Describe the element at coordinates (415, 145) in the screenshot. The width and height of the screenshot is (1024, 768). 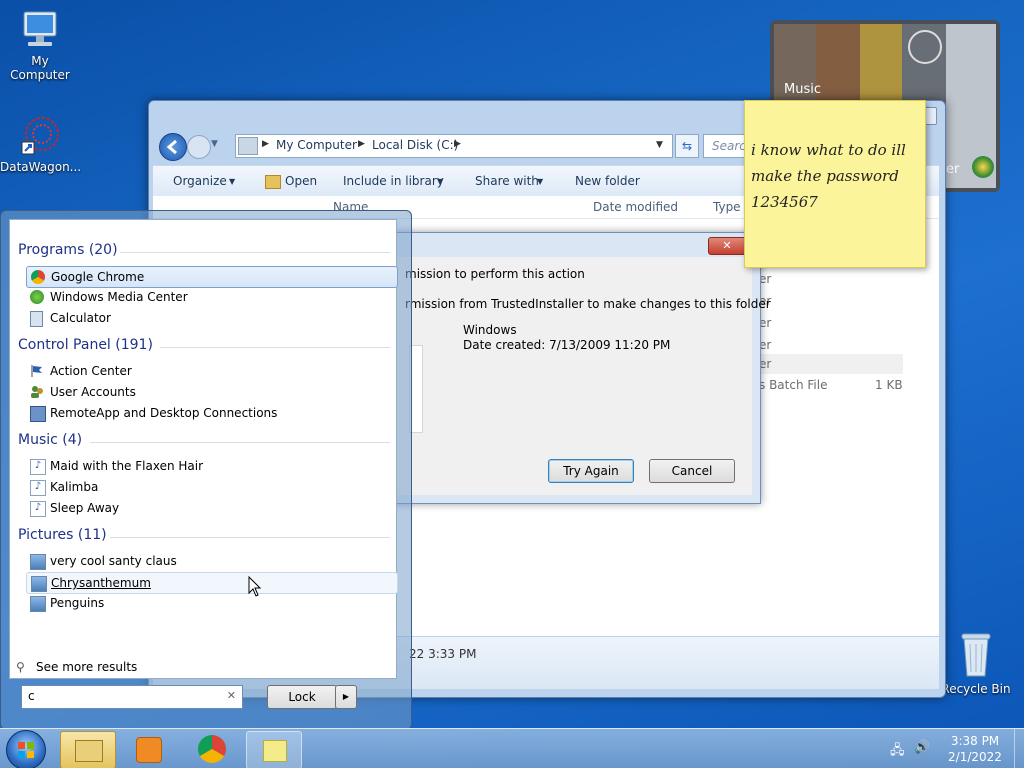
I see `breadcrumb-local-disk: Local Disk (C:)` at that location.